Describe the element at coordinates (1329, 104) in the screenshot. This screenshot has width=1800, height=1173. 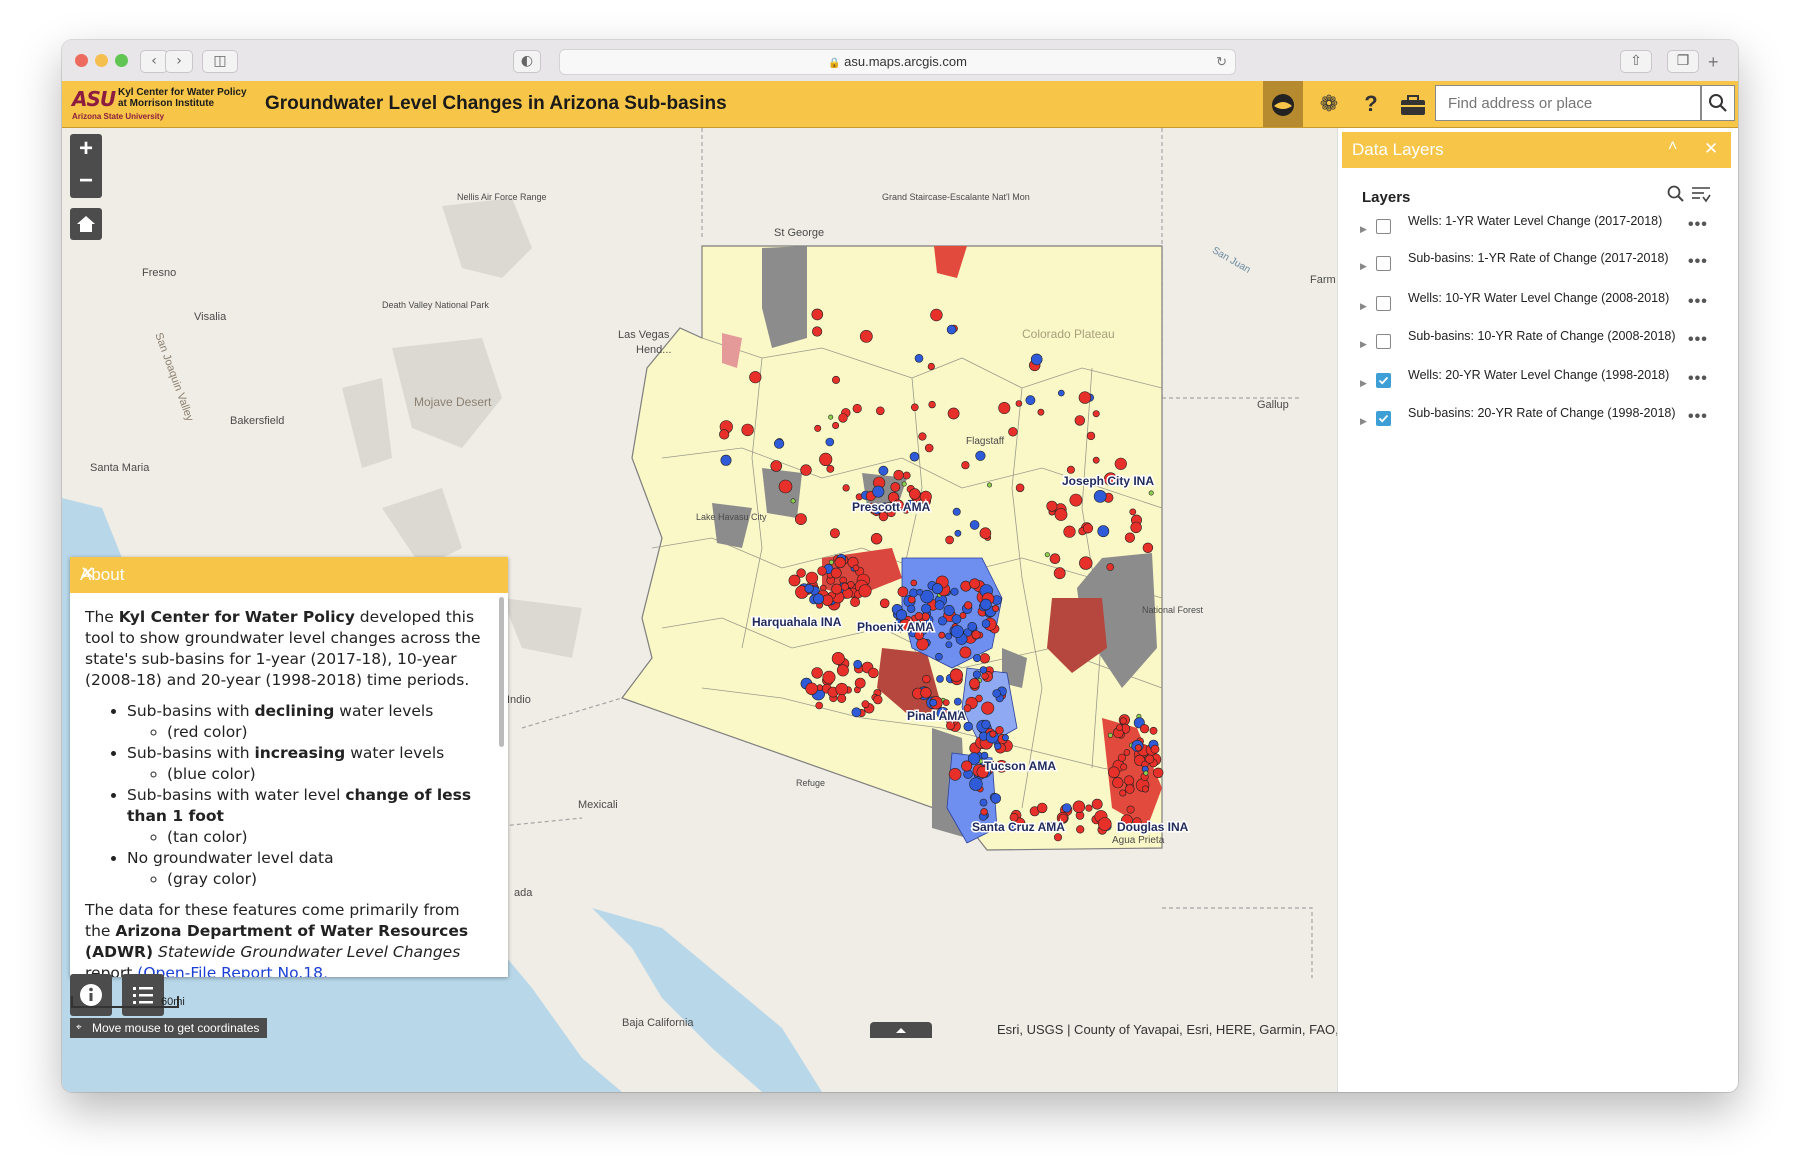
I see `puzzle-icon: ❁` at that location.